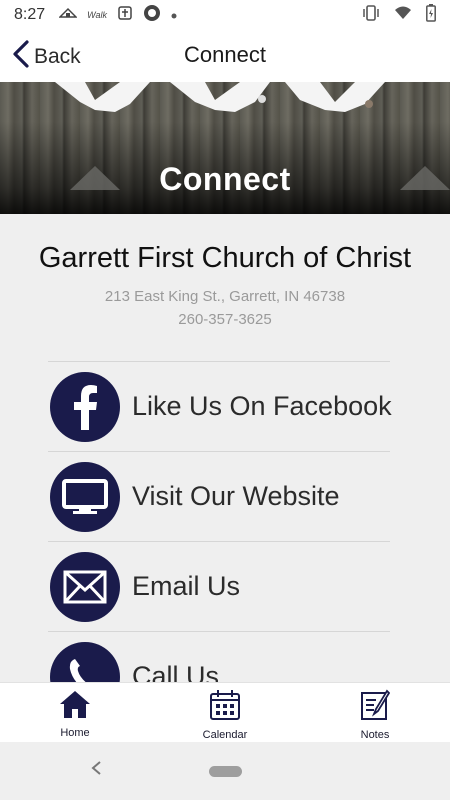  I want to click on notification-dot-icon, so click(174, 15).